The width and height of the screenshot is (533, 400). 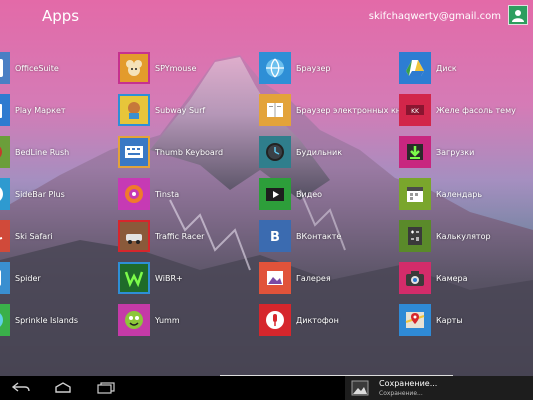 I want to click on app-label: Камера, so click(x=452, y=278).